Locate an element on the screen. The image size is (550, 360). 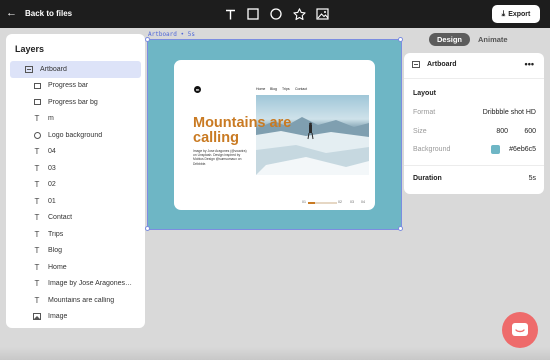
layer-item-02: T 02 is located at coordinates (75, 185).